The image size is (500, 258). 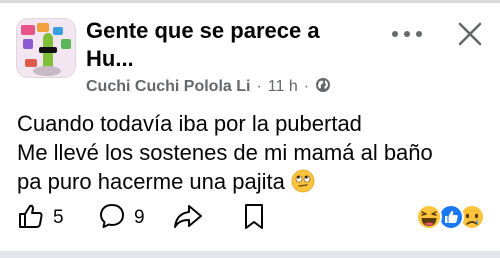 I want to click on reactions-summary, so click(x=450, y=217).